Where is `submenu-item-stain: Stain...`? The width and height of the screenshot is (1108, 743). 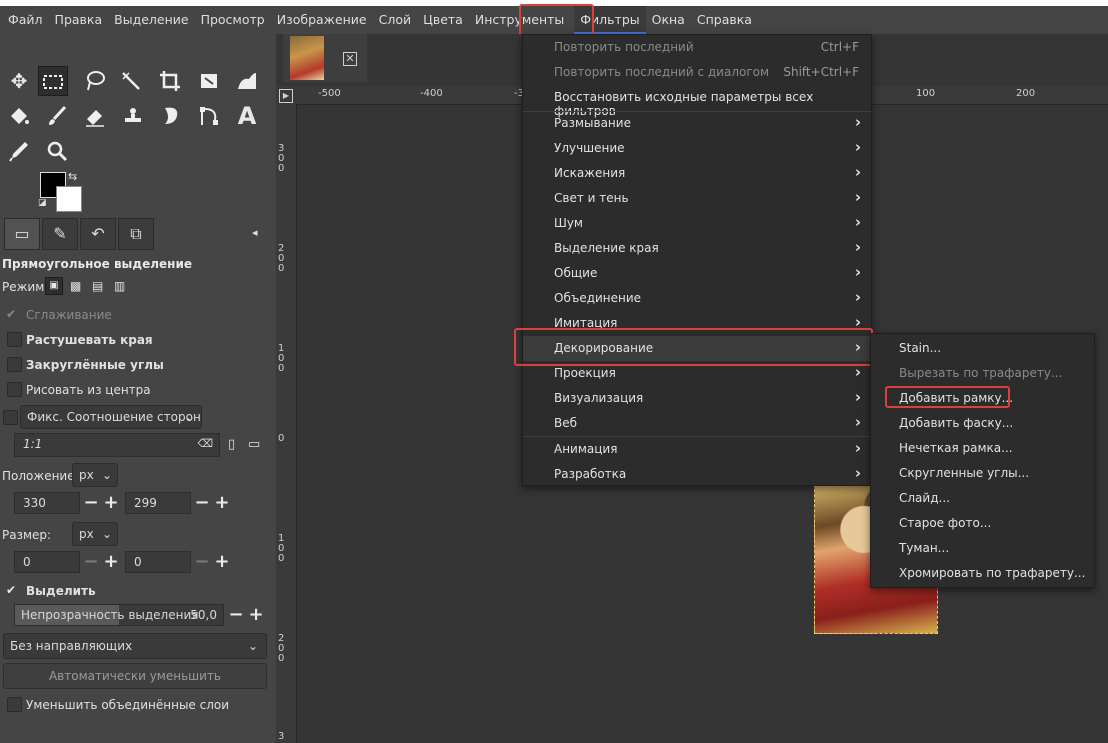 submenu-item-stain: Stain... is located at coordinates (982, 347).